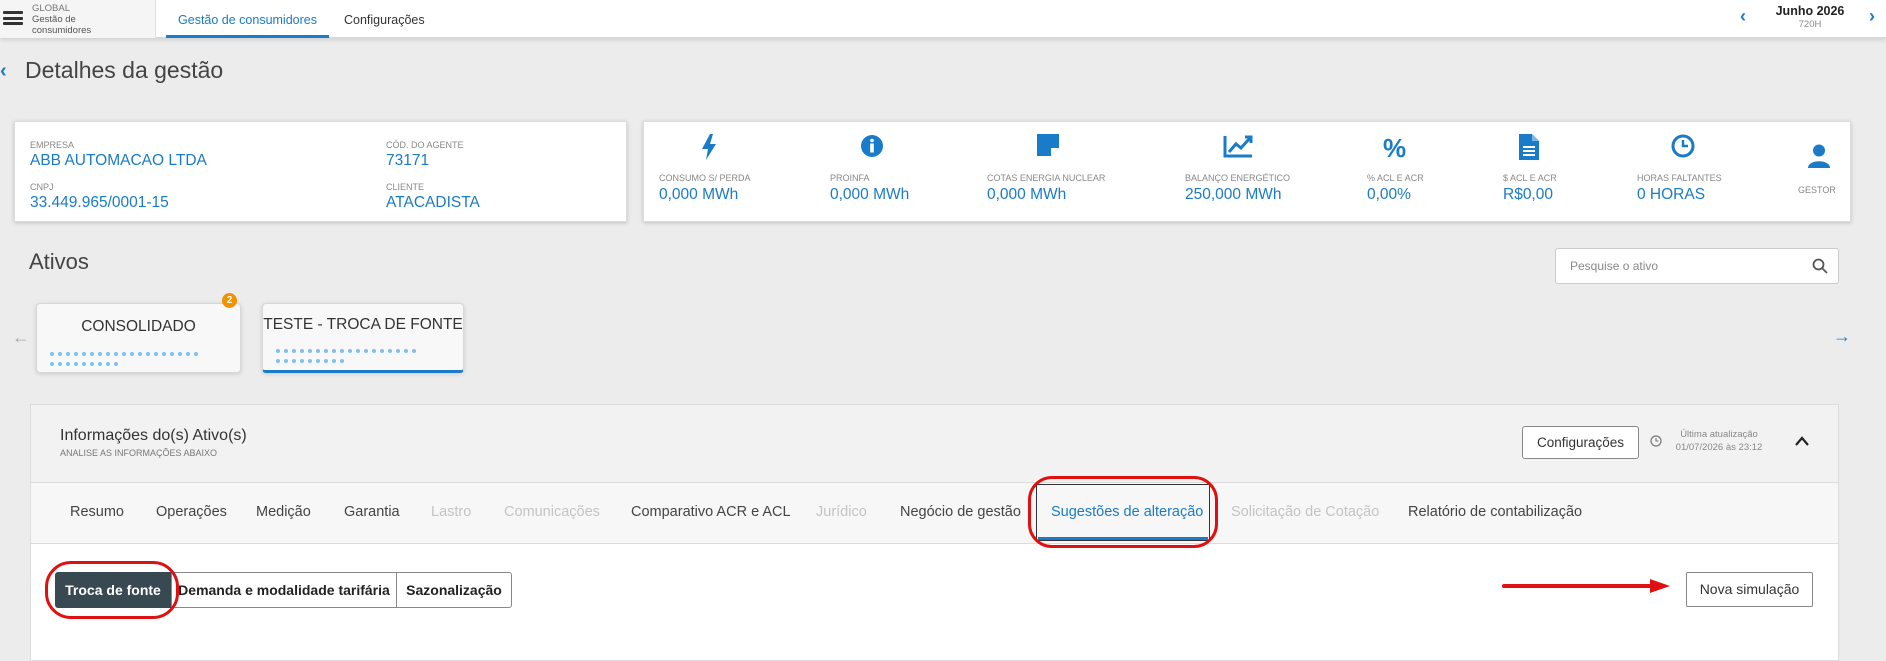 The width and height of the screenshot is (1886, 661). What do you see at coordinates (408, 160) in the screenshot?
I see `agente-value: 73171` at bounding box center [408, 160].